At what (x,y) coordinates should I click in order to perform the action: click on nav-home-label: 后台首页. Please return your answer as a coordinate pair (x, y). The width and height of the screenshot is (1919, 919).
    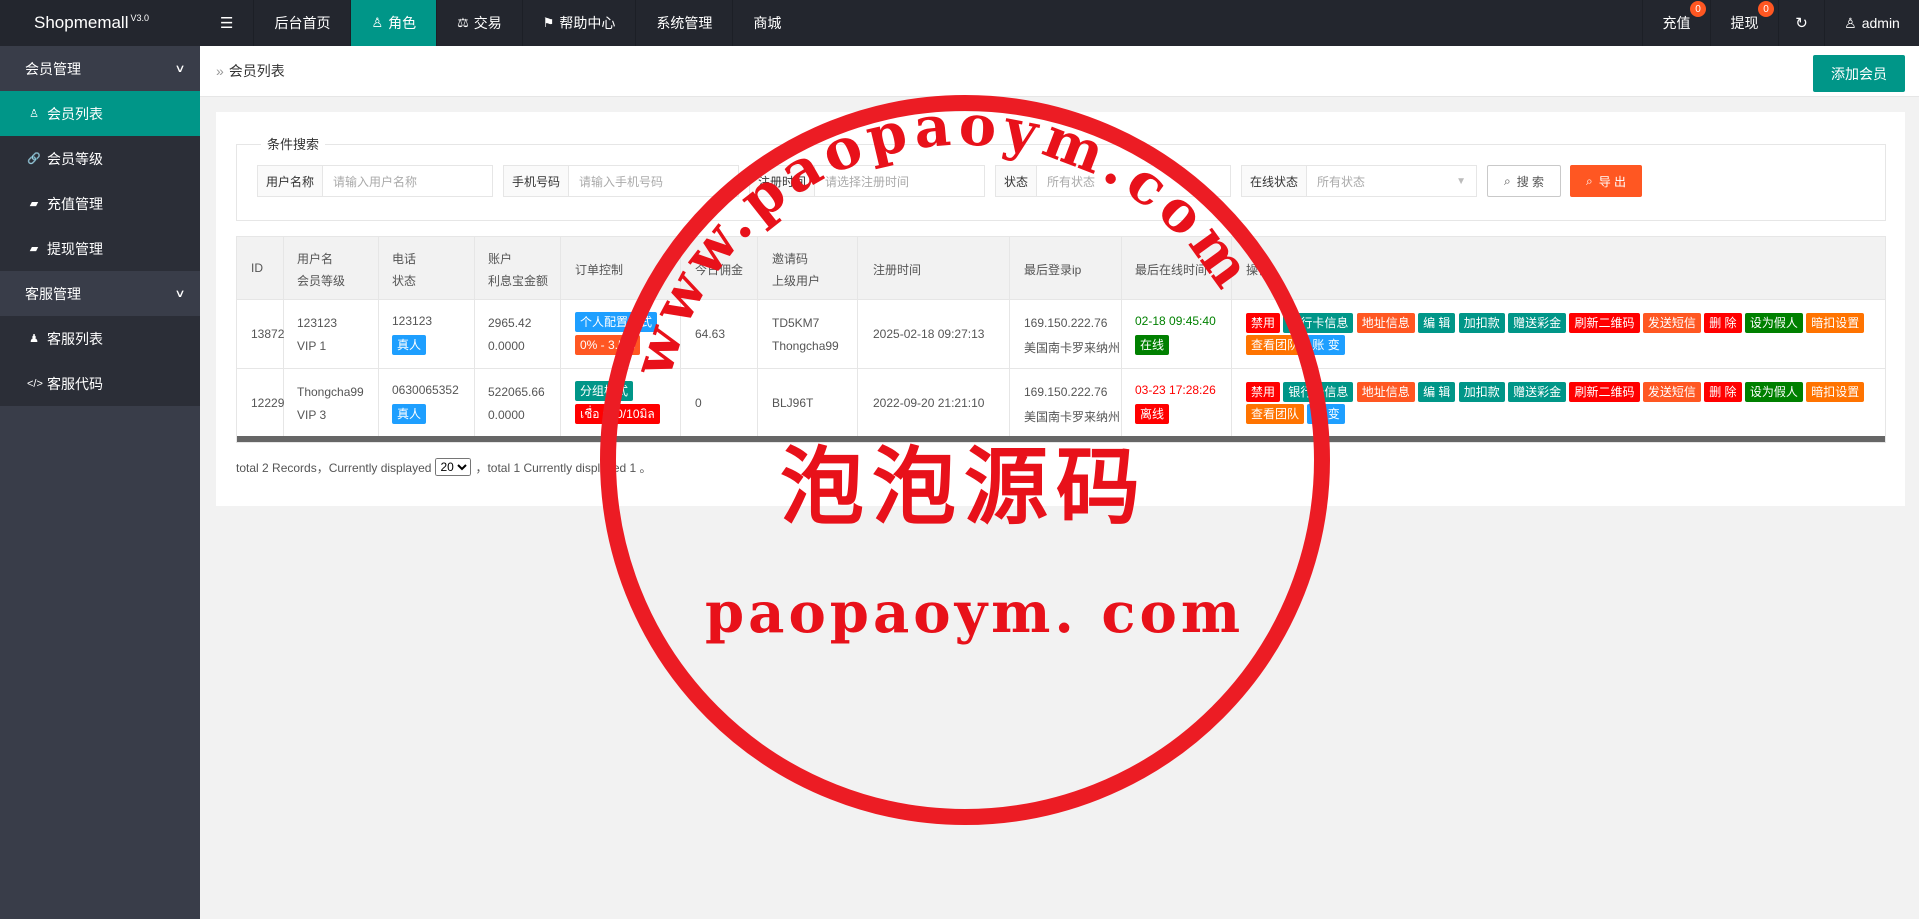
    Looking at the image, I should click on (302, 23).